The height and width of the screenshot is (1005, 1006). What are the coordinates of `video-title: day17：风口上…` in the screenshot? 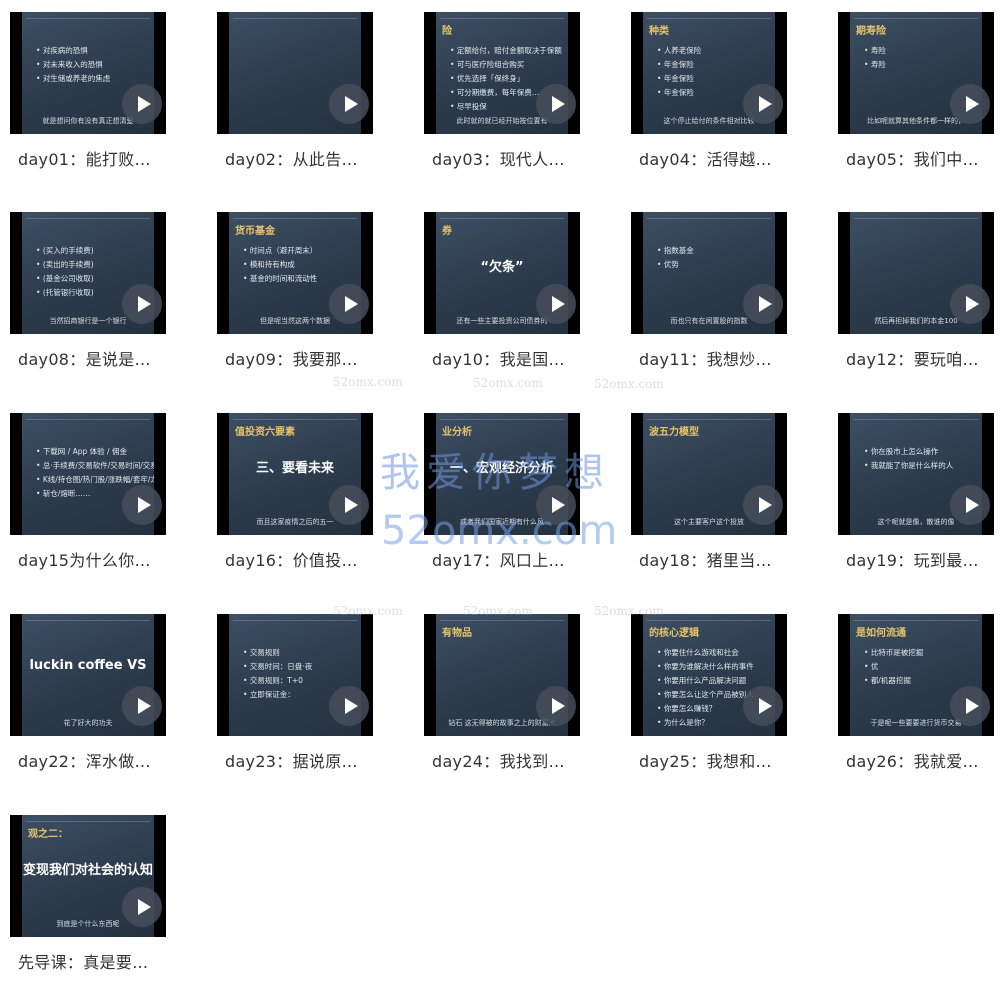 It's located at (498, 559).